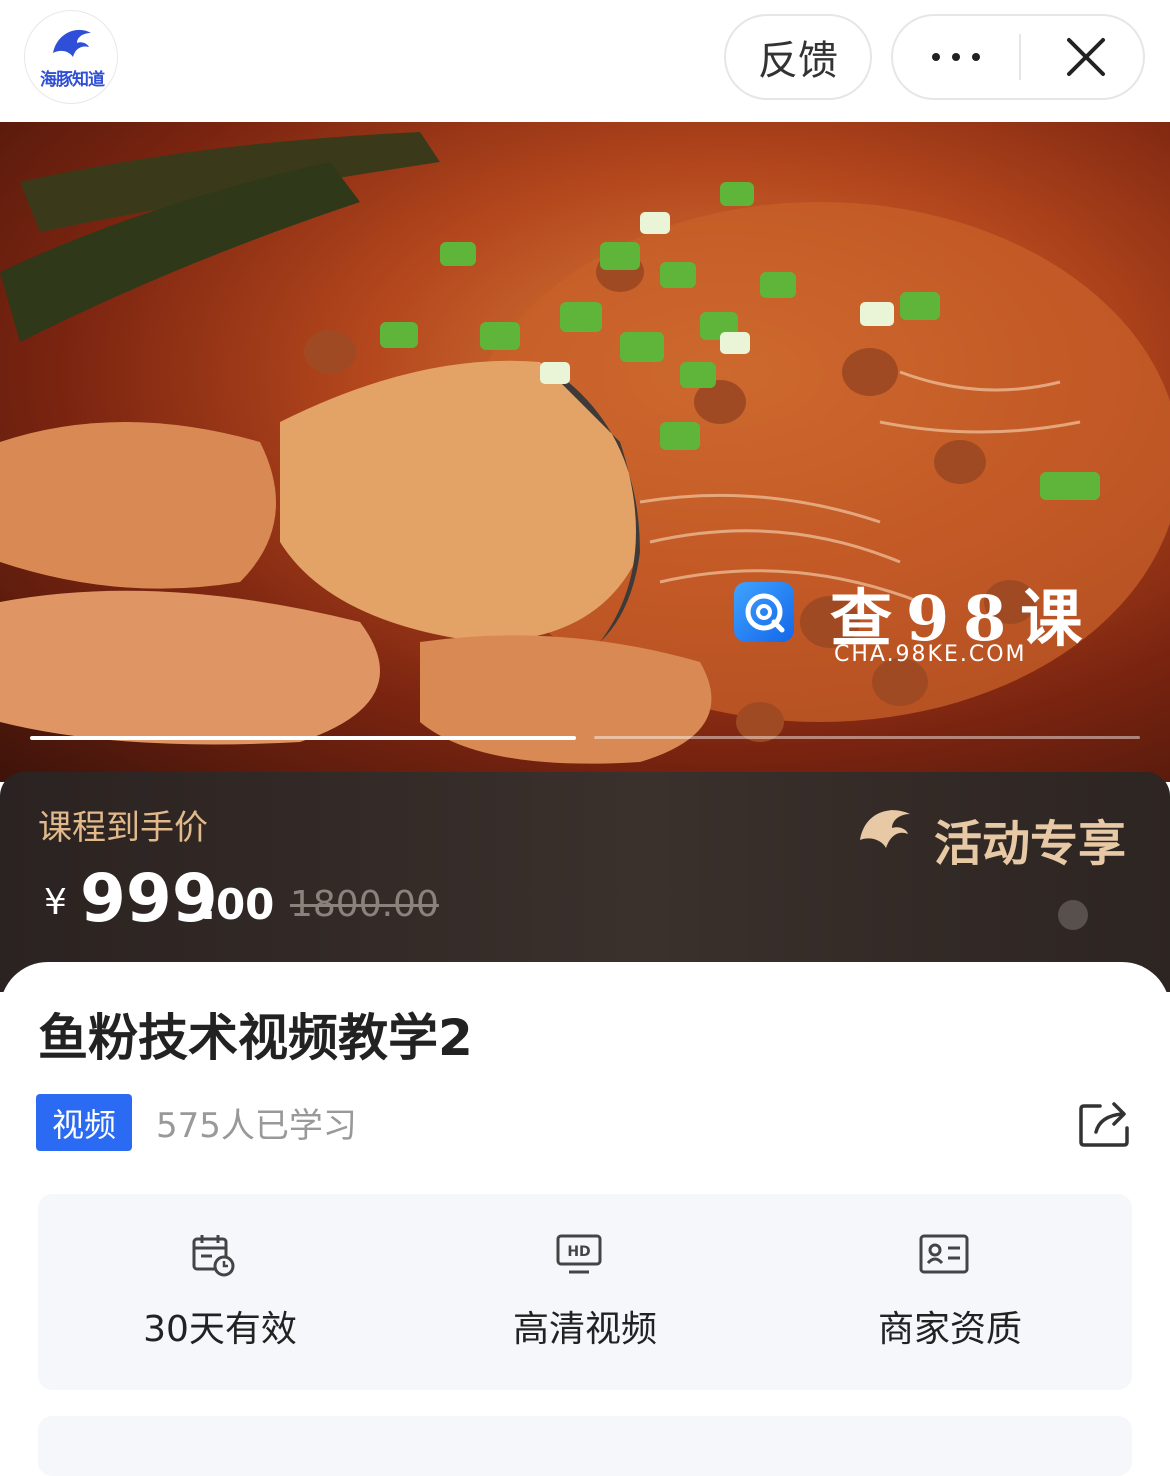  Describe the element at coordinates (123, 828) in the screenshot. I see `price-label: 课程到手价` at that location.